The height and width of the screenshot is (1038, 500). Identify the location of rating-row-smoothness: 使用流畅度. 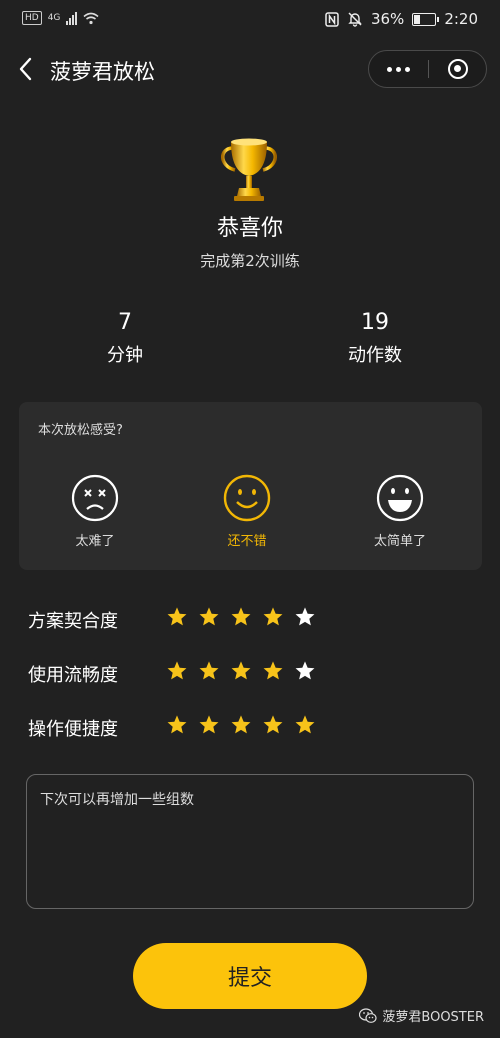
(258, 673).